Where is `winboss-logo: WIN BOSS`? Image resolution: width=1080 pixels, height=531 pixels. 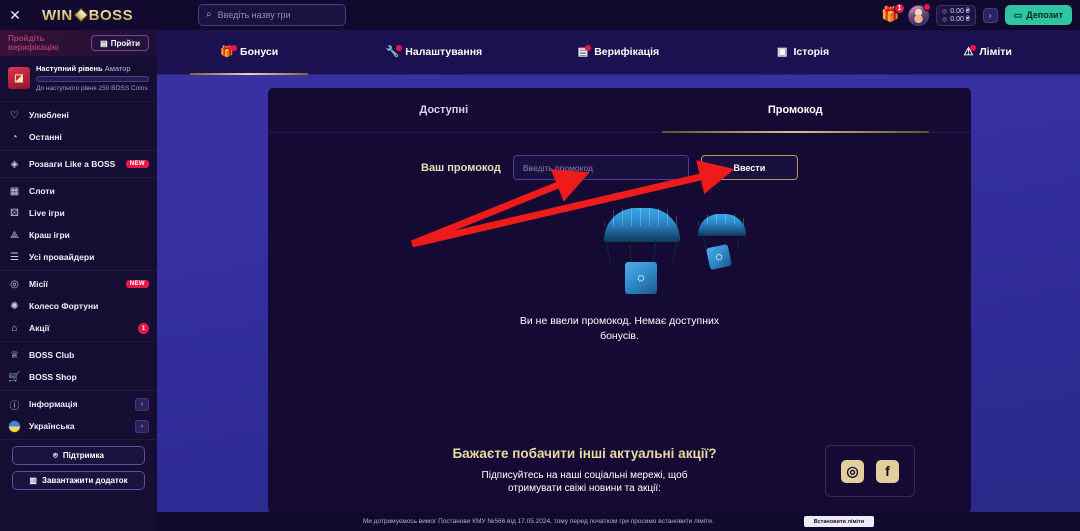 winboss-logo: WIN BOSS is located at coordinates (87, 15).